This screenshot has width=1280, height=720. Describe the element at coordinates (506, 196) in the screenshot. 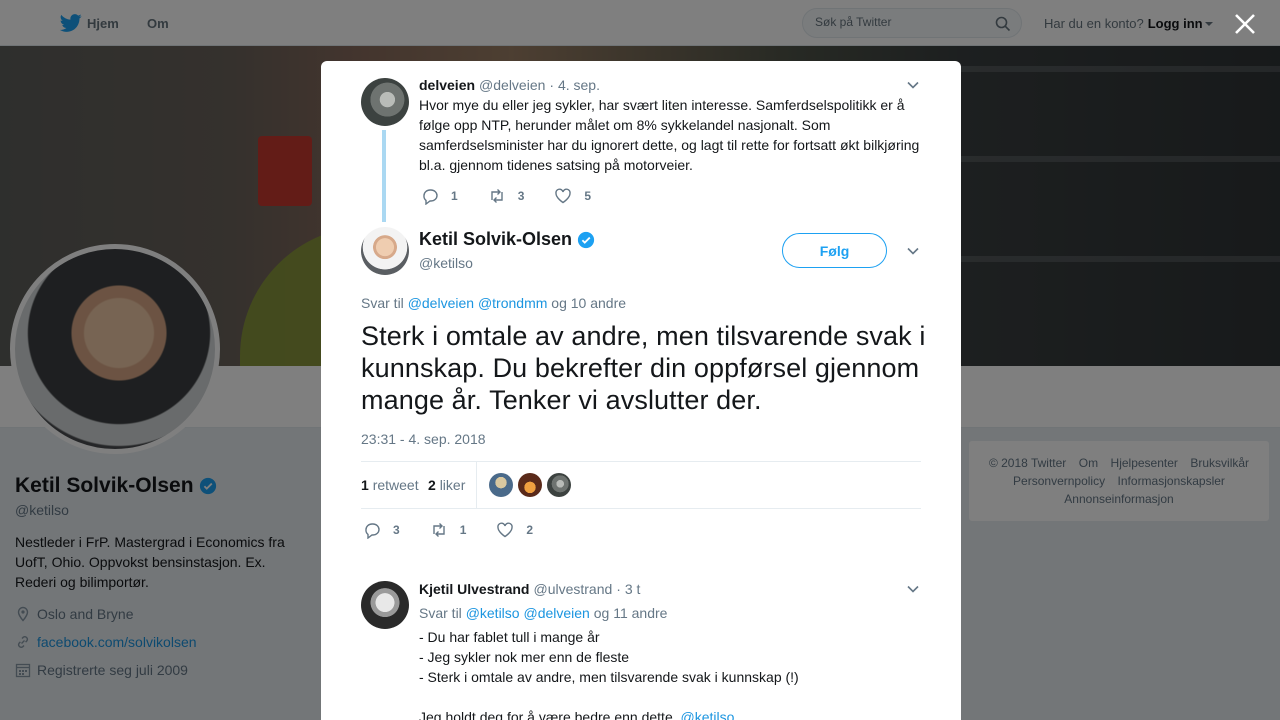

I see `retweet-action: 3` at that location.